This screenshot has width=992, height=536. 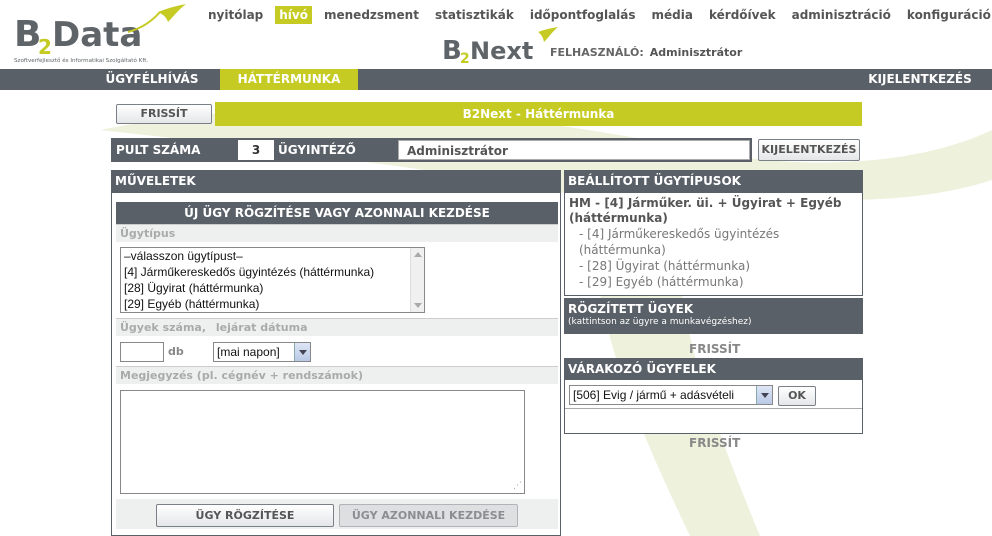 I want to click on note-label: Megjegyzés (pl. cégnév + rendszámok), so click(x=337, y=375).